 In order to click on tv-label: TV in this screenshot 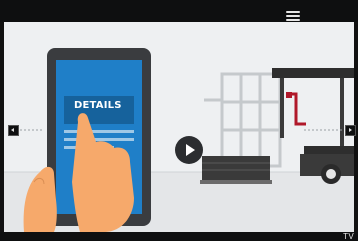, I will do `click(348, 236)`.